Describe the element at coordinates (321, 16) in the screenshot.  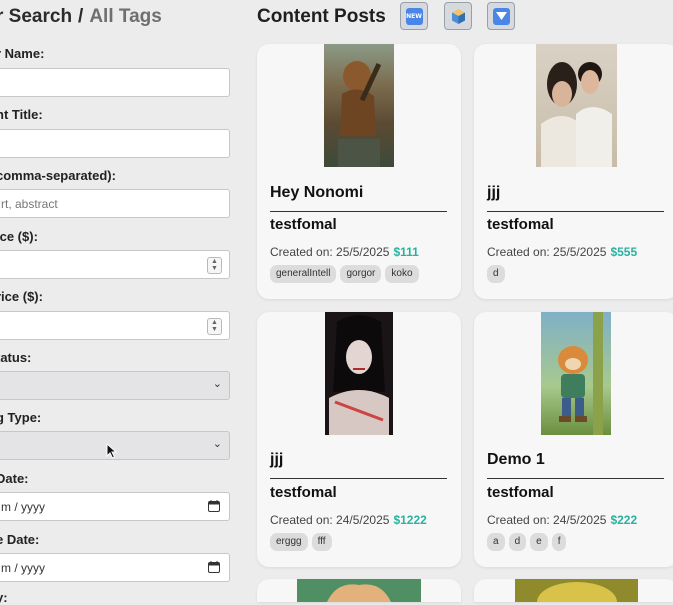
I see `content-posts-title: Content Posts` at that location.